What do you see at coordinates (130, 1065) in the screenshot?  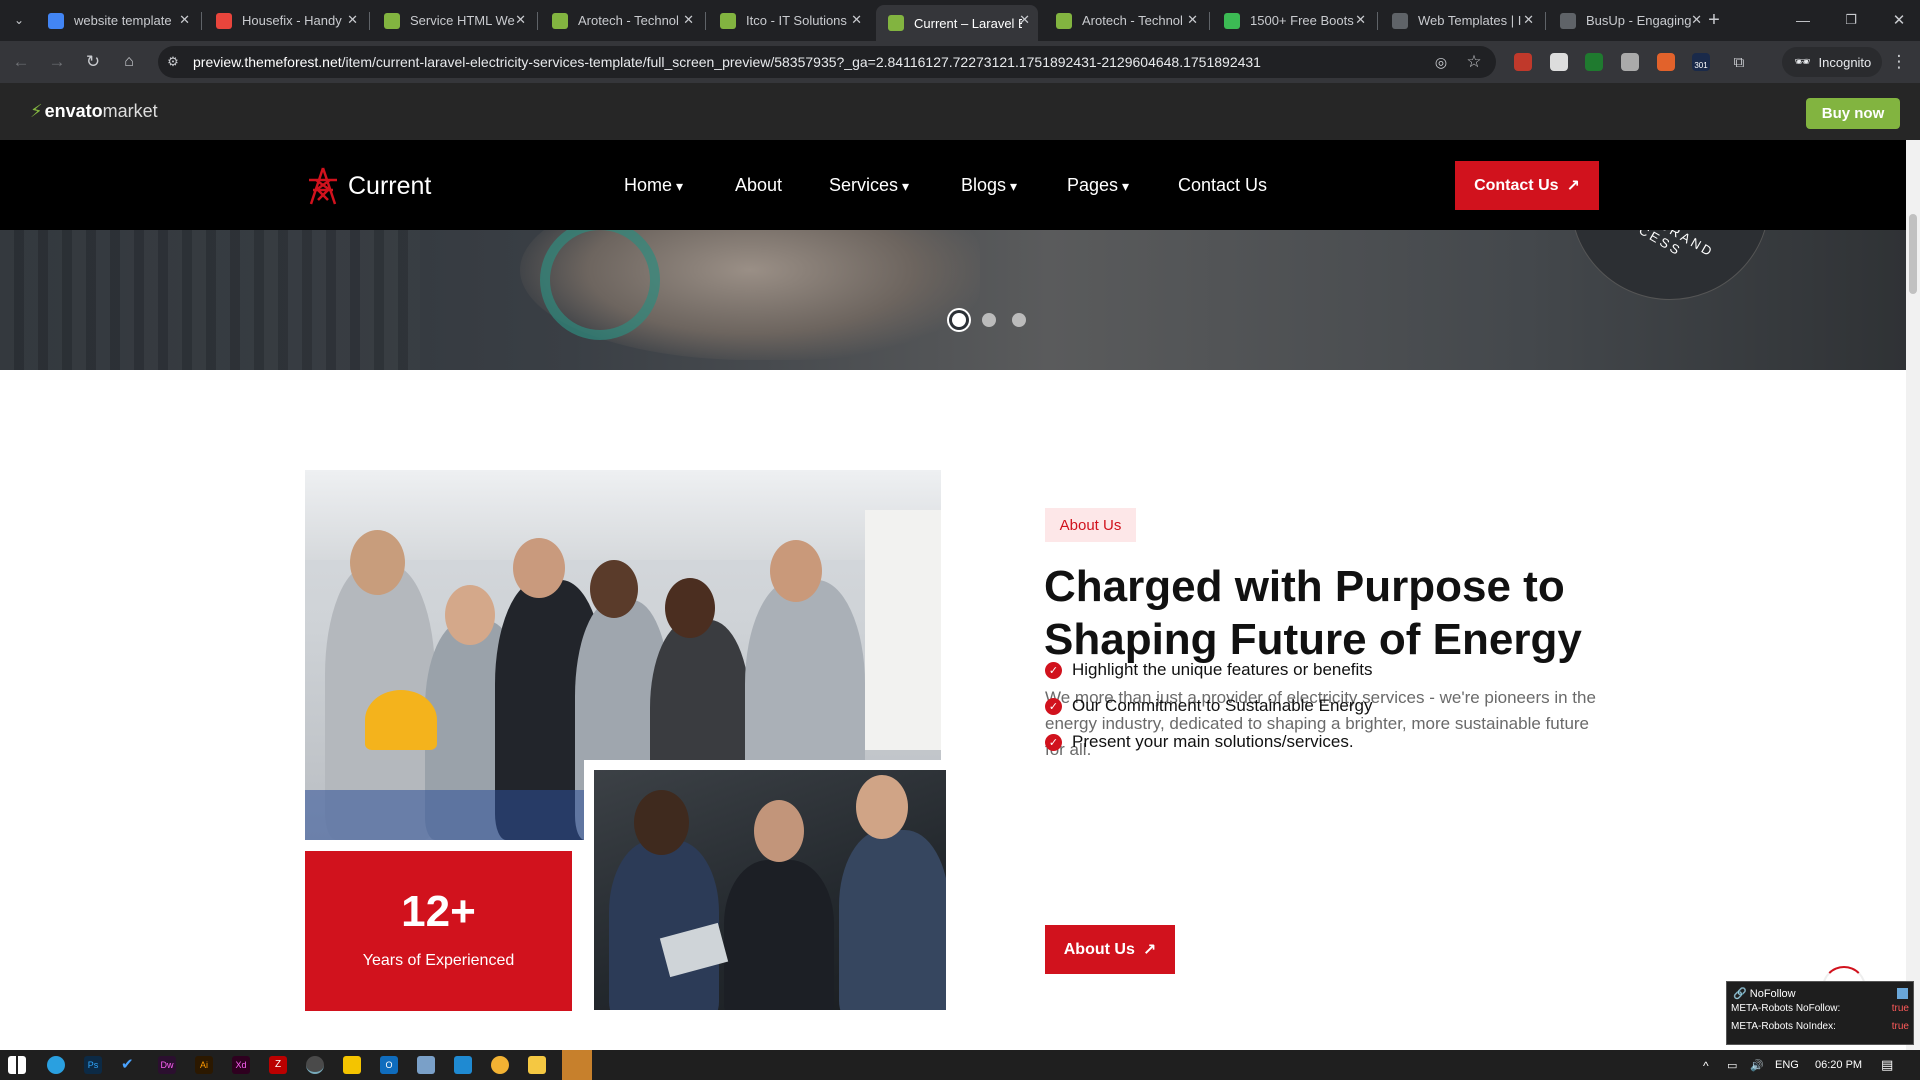 I see `todo-icon: ✔` at bounding box center [130, 1065].